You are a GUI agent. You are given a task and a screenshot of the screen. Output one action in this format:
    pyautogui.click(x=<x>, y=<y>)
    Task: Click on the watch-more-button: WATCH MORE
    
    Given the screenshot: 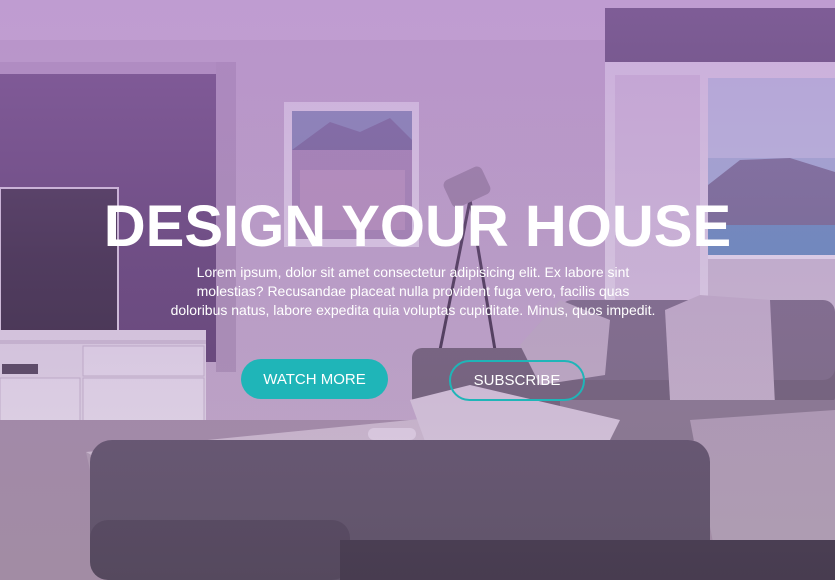 What is the action you would take?
    pyautogui.click(x=314, y=379)
    